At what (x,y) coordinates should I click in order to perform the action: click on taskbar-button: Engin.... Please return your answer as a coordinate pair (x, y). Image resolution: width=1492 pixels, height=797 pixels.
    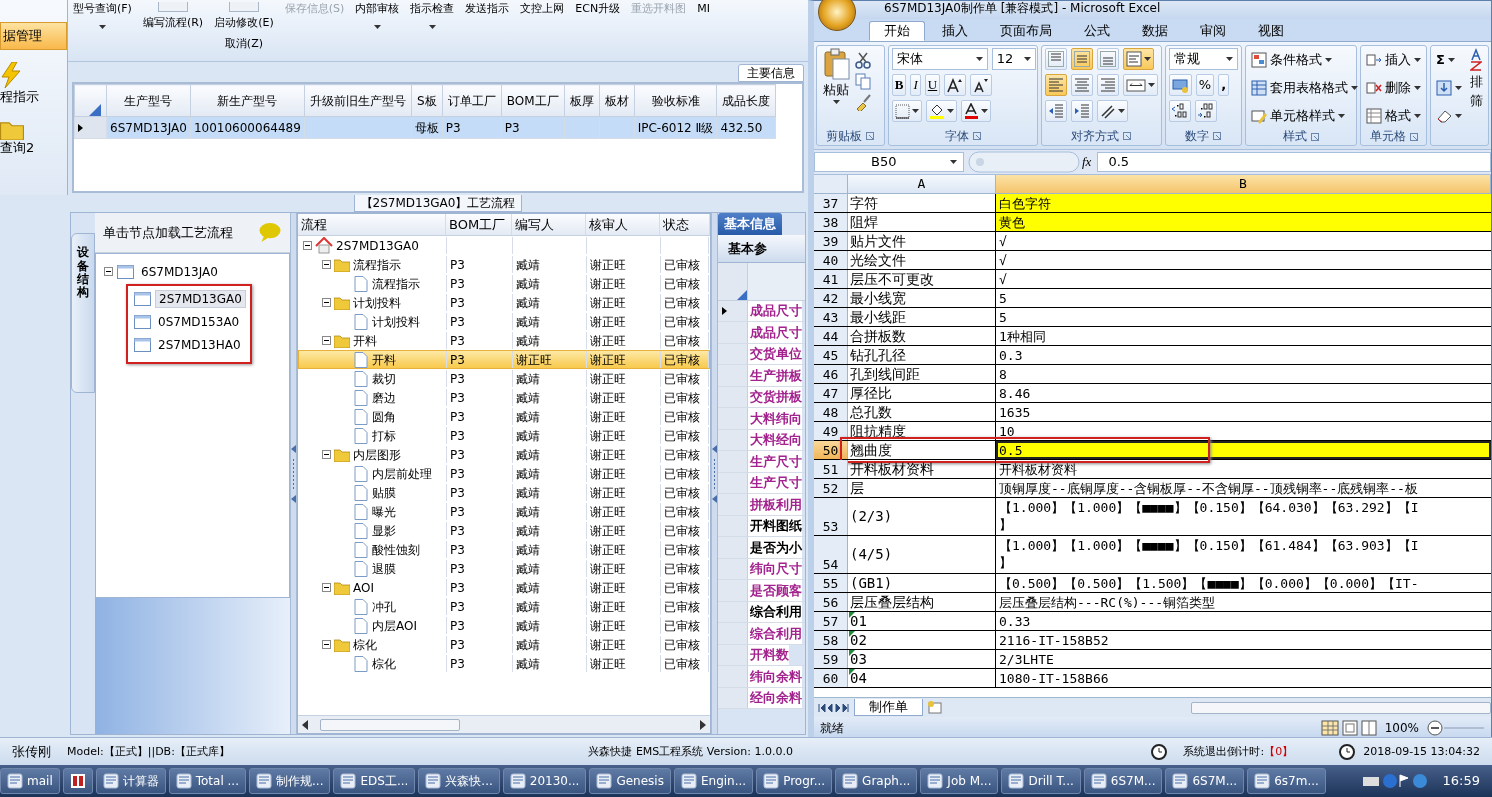
    Looking at the image, I should click on (713, 781).